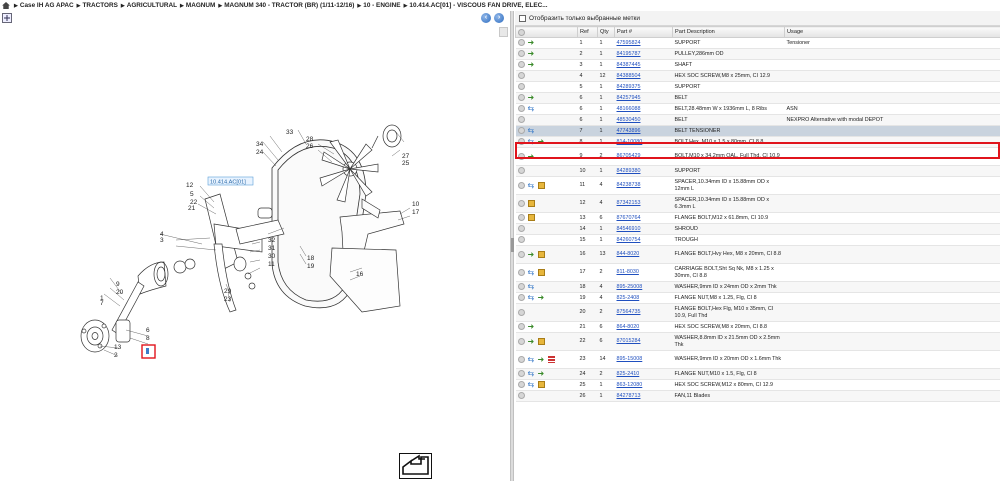 The width and height of the screenshot is (1000, 481). Describe the element at coordinates (102, 303) in the screenshot. I see `diagram-ref-7: 7` at that location.